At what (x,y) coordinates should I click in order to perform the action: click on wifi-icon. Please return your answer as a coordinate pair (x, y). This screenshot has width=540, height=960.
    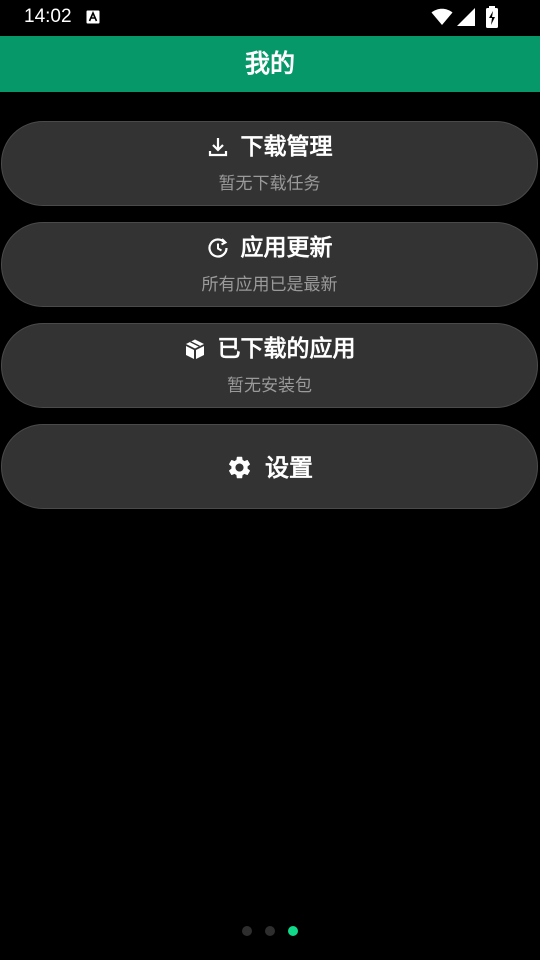
    Looking at the image, I should click on (442, 16).